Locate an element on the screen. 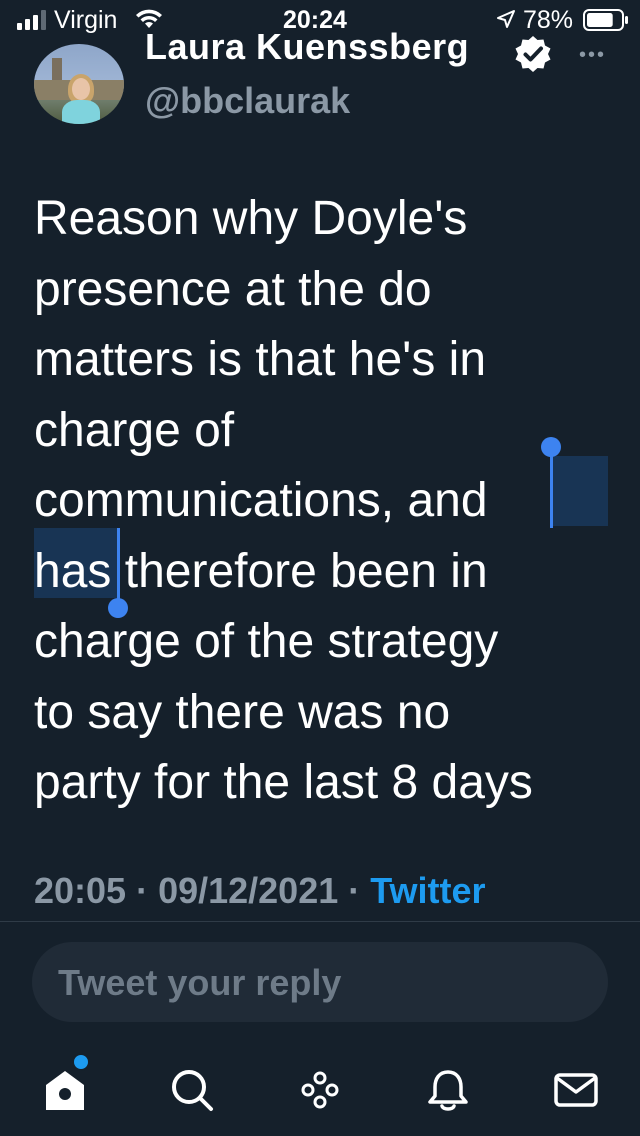 This screenshot has height=1136, width=640. carrier-name: Virgin is located at coordinates (86, 20).